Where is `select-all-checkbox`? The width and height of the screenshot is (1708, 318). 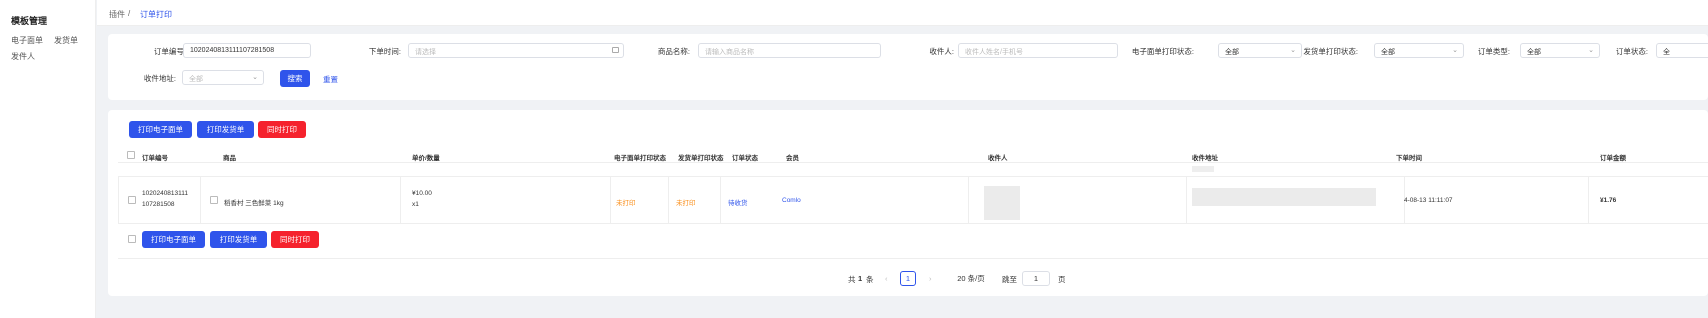
select-all-checkbox is located at coordinates (131, 155).